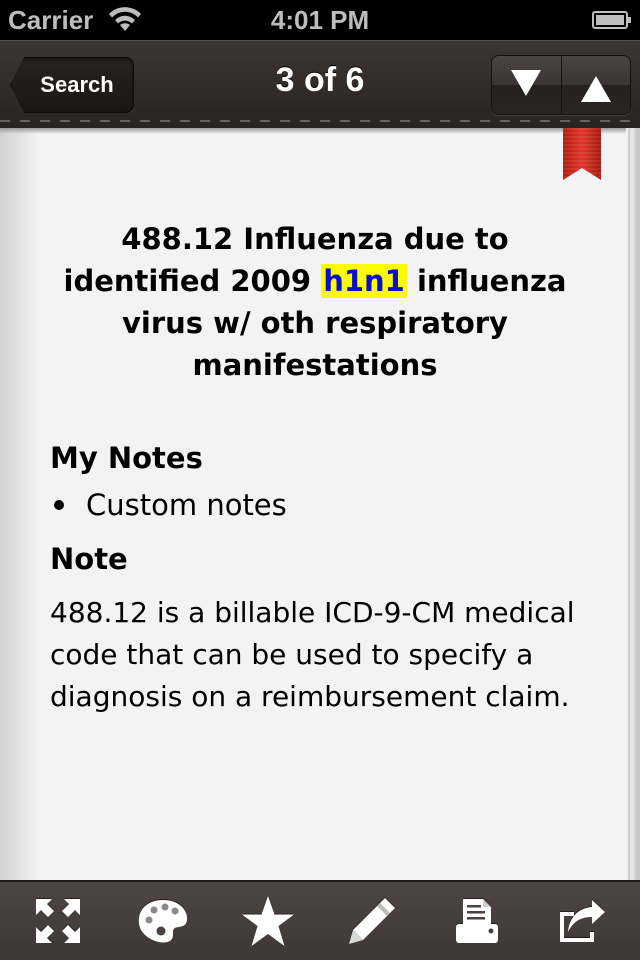 The width and height of the screenshot is (640, 960). I want to click on stitch-divider, so click(320, 121).